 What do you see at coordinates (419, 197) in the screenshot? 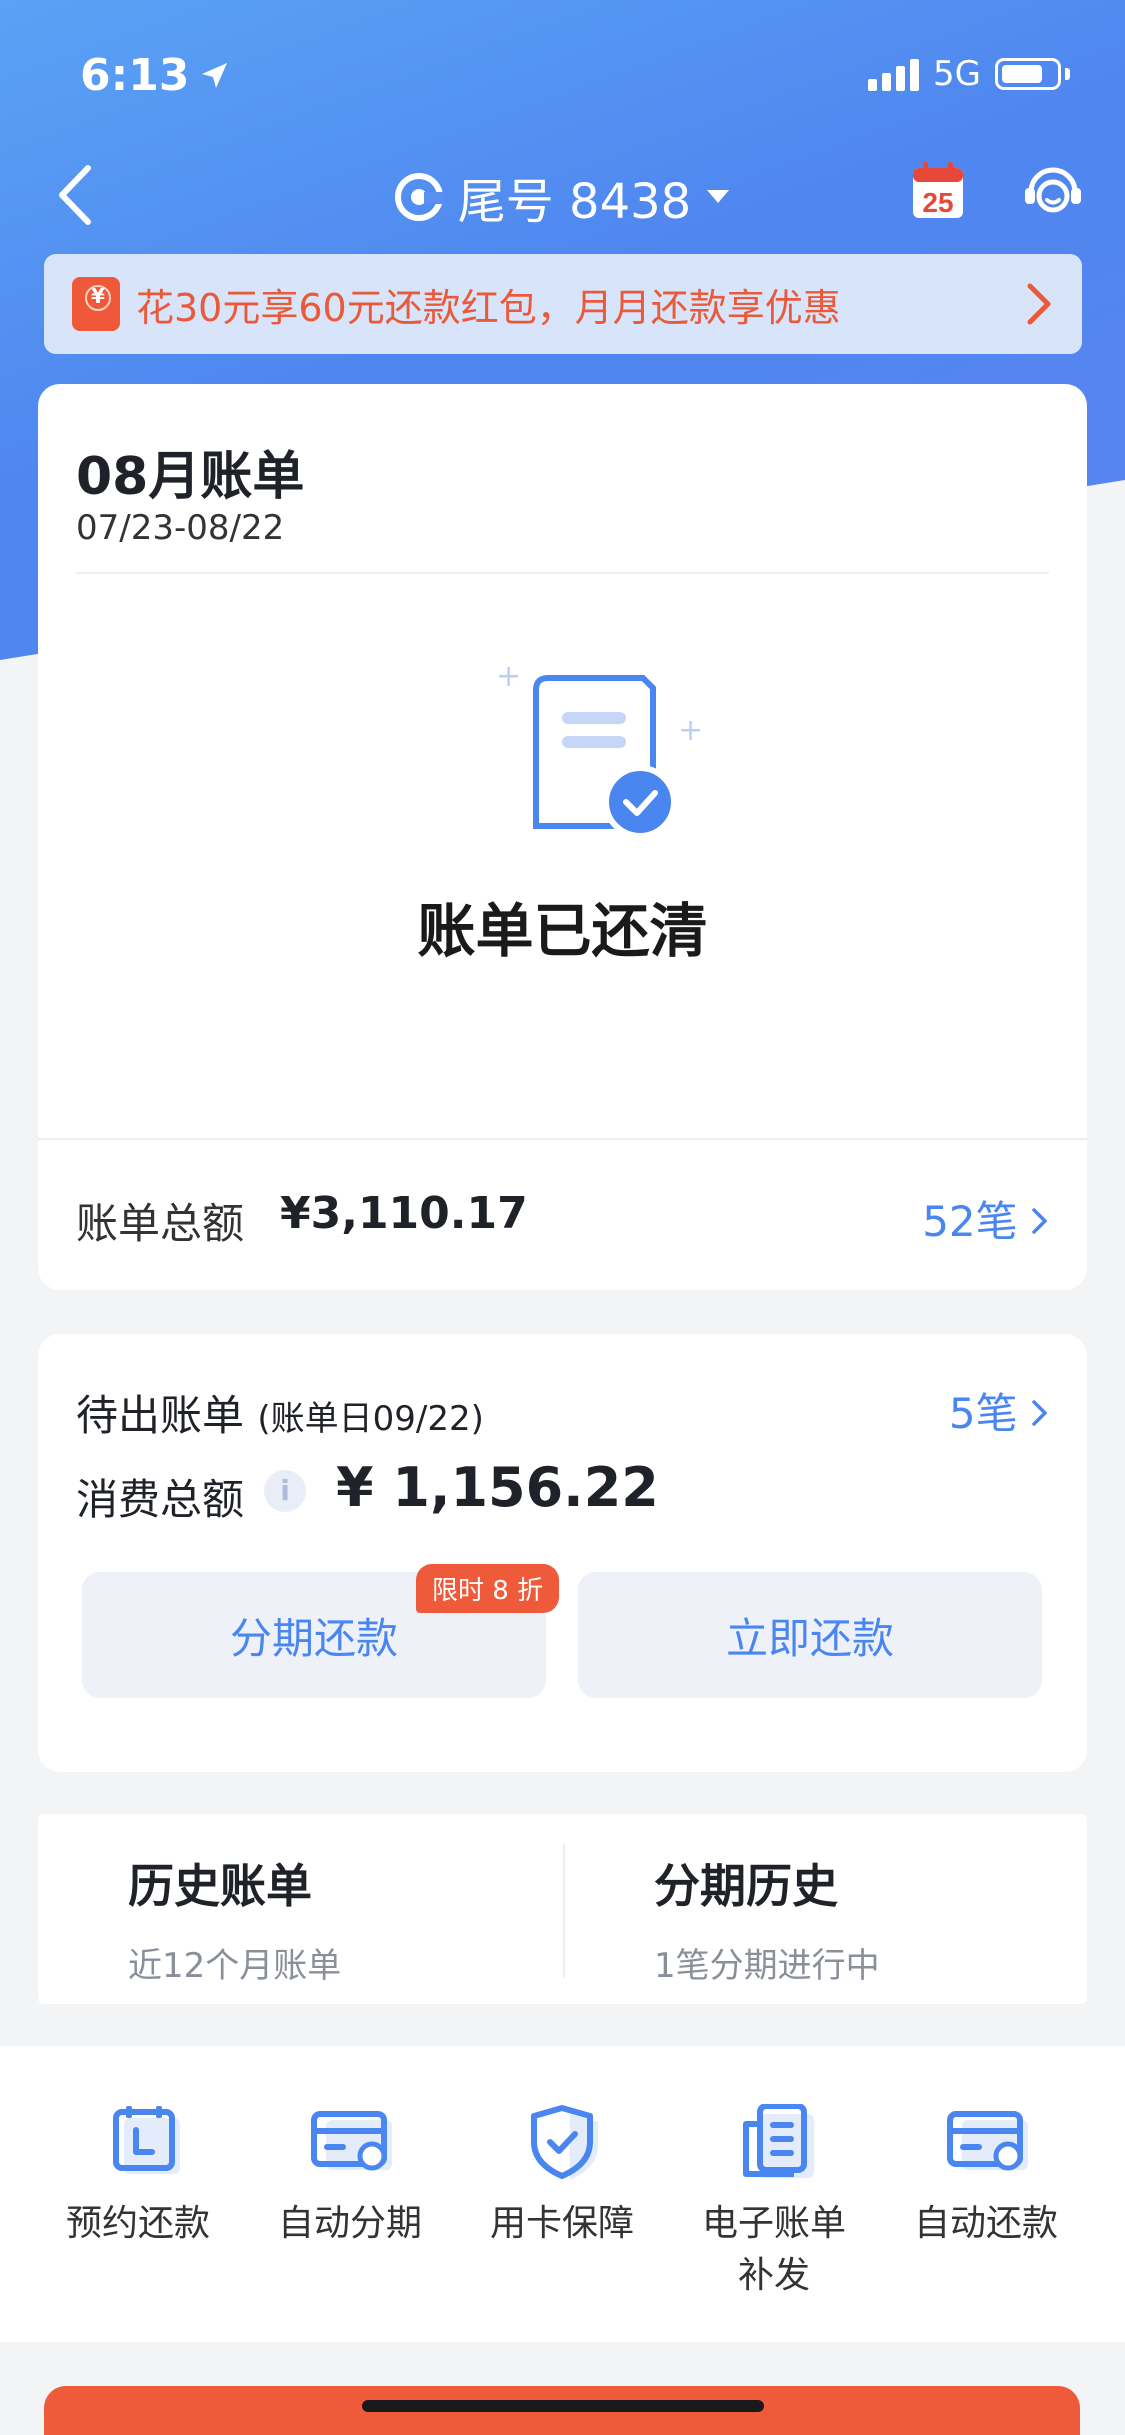
I see `bank-logo-icon` at bounding box center [419, 197].